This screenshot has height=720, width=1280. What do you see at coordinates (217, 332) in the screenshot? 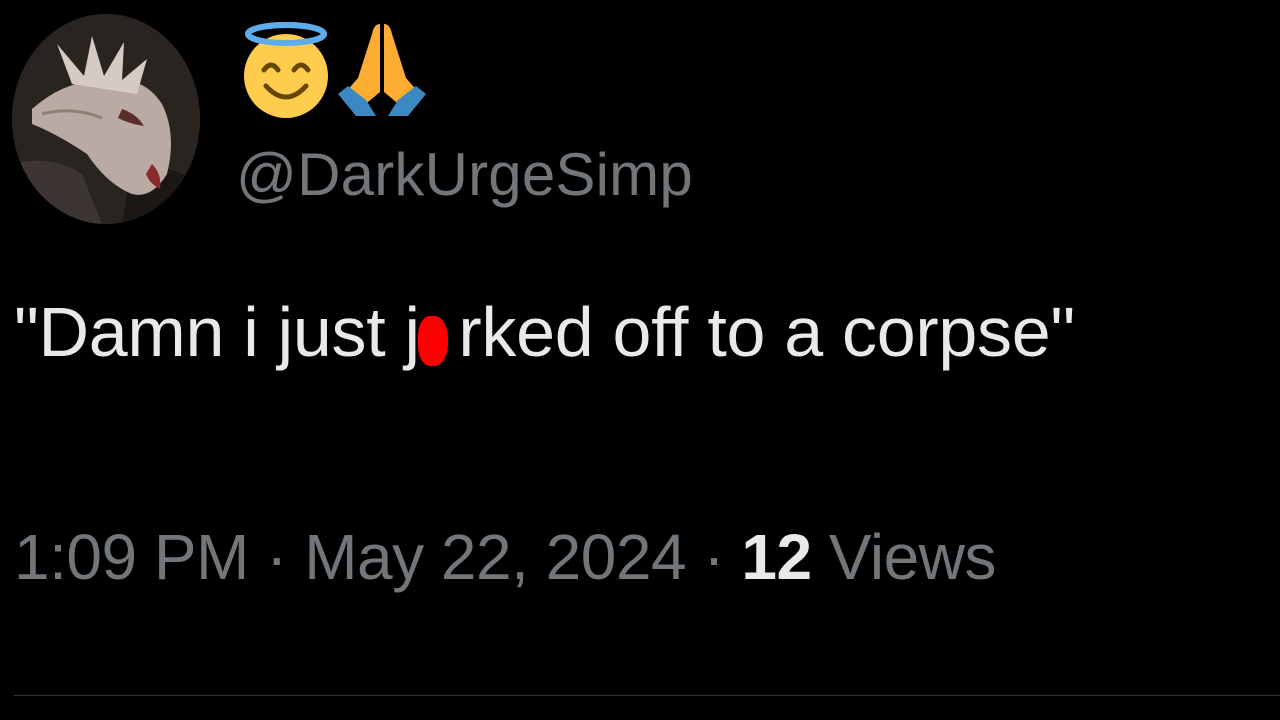
I see `tweet-text-part-1: "Damn i just j` at bounding box center [217, 332].